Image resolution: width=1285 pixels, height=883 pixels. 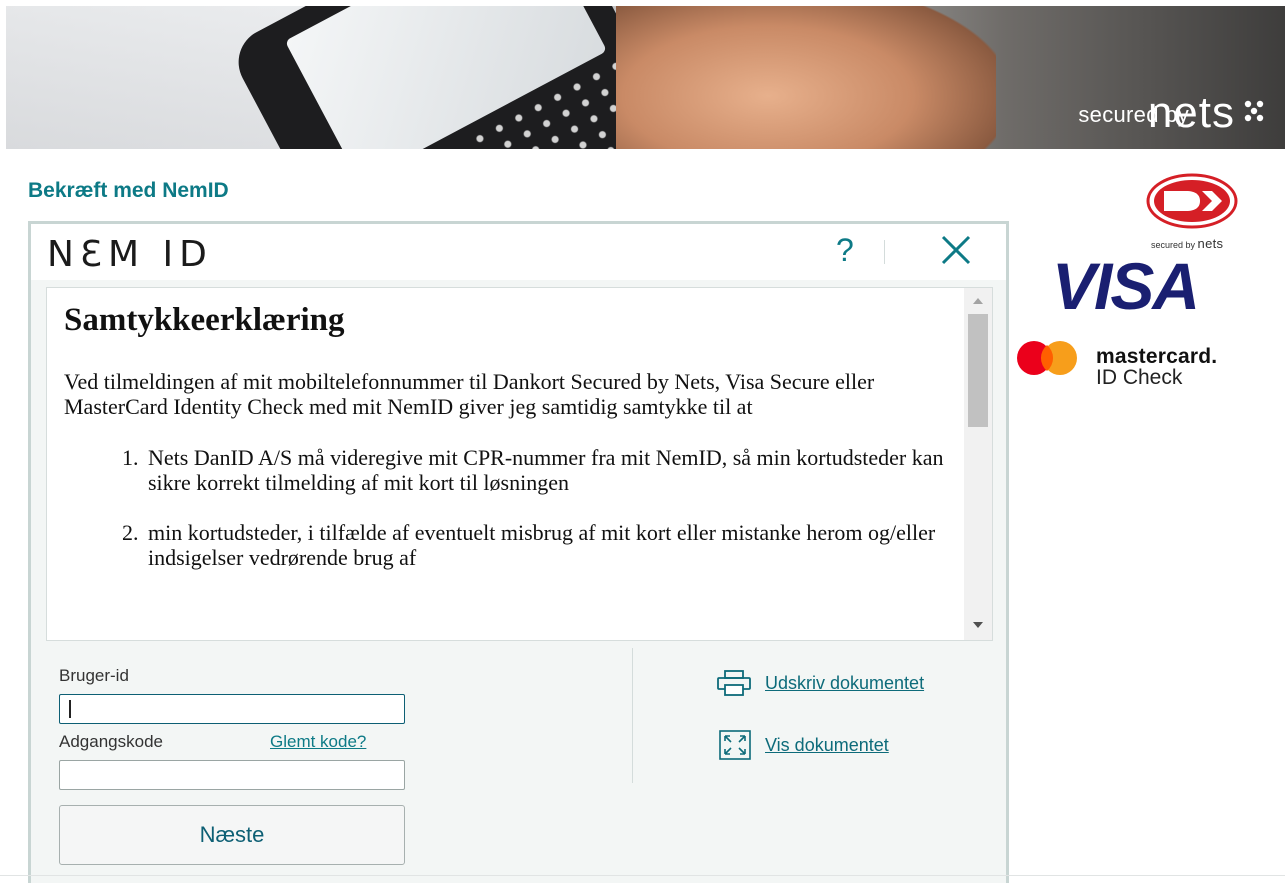 I want to click on scroll-thumb, so click(x=978, y=370).